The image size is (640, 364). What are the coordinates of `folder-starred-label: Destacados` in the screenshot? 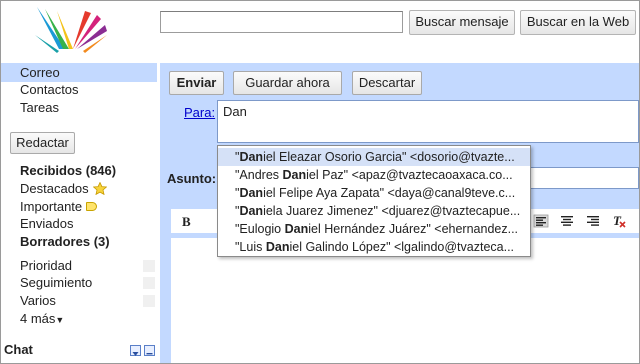 It's located at (54, 188).